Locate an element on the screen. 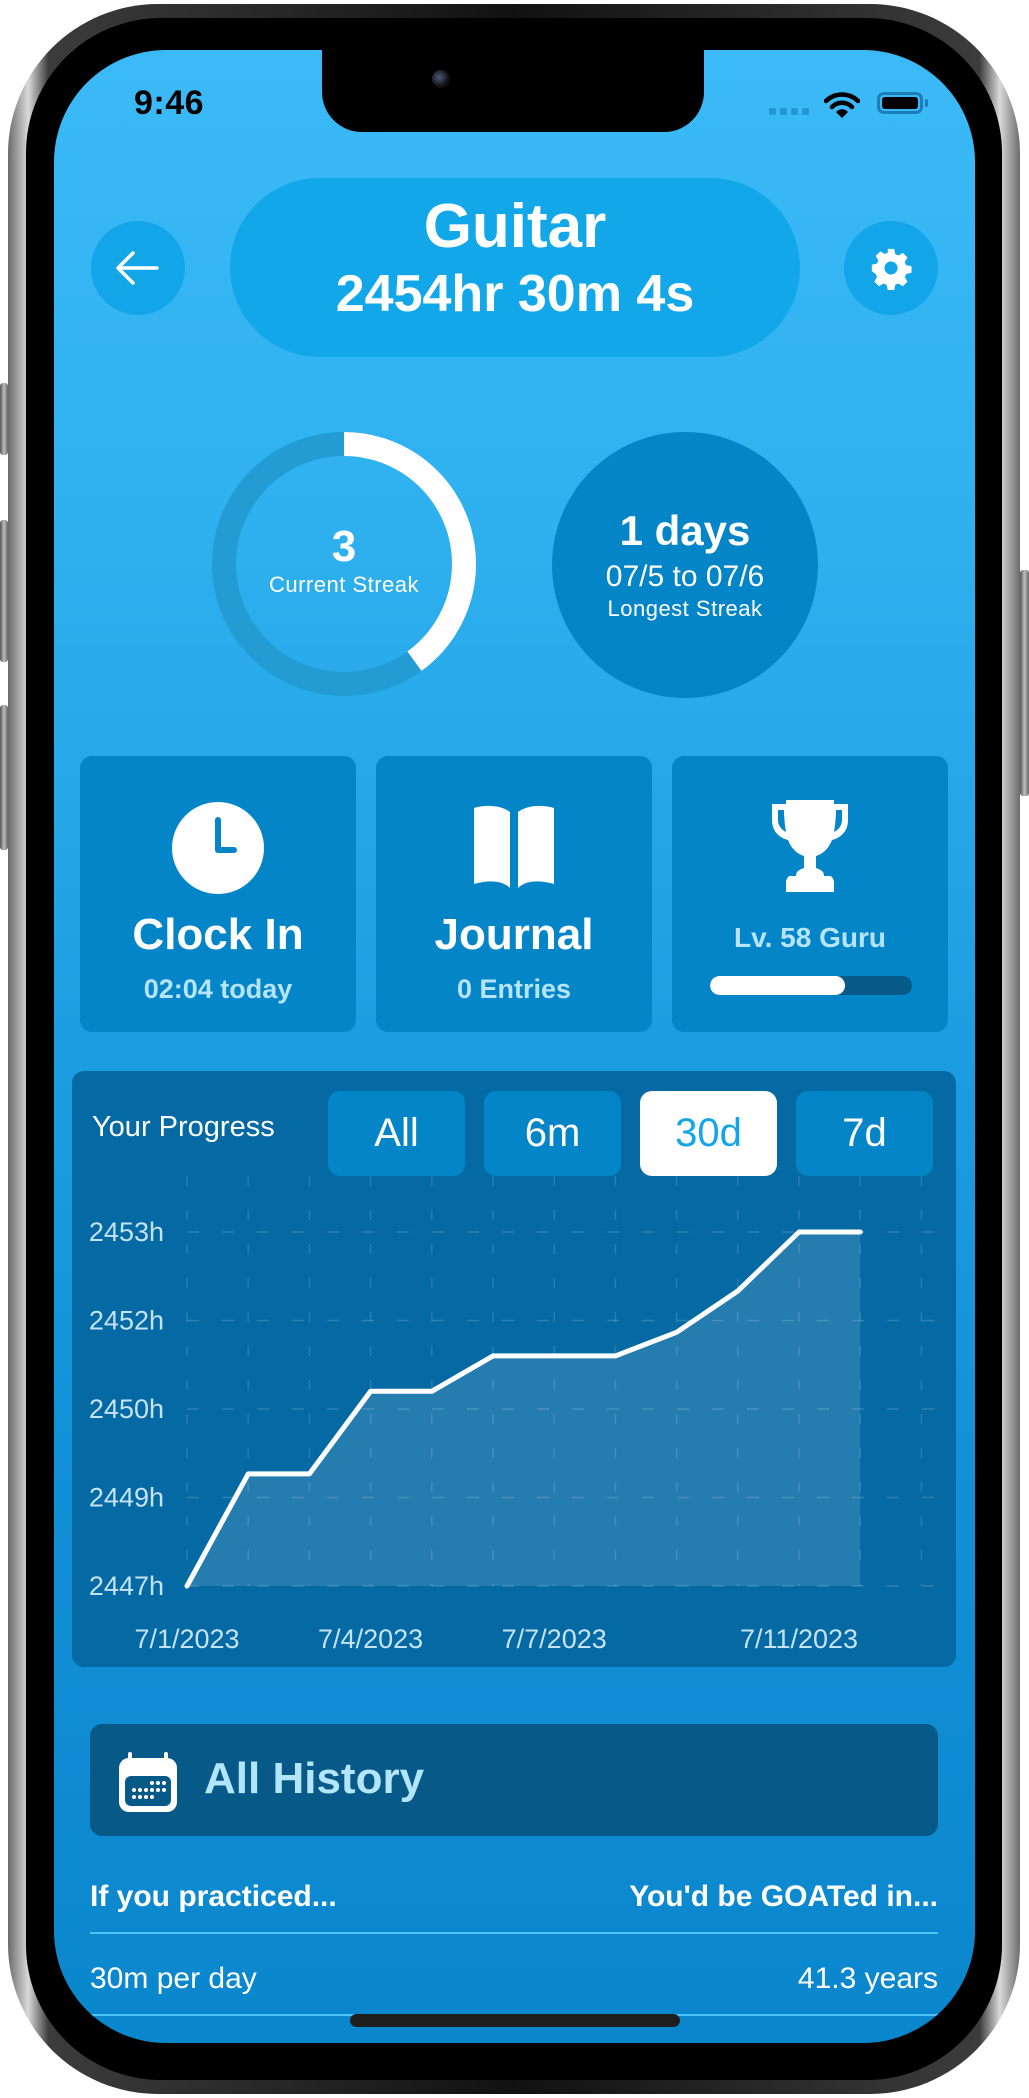 This screenshot has height=2098, width=1029. x-tick-label: 7/7/2023 is located at coordinates (554, 1639).